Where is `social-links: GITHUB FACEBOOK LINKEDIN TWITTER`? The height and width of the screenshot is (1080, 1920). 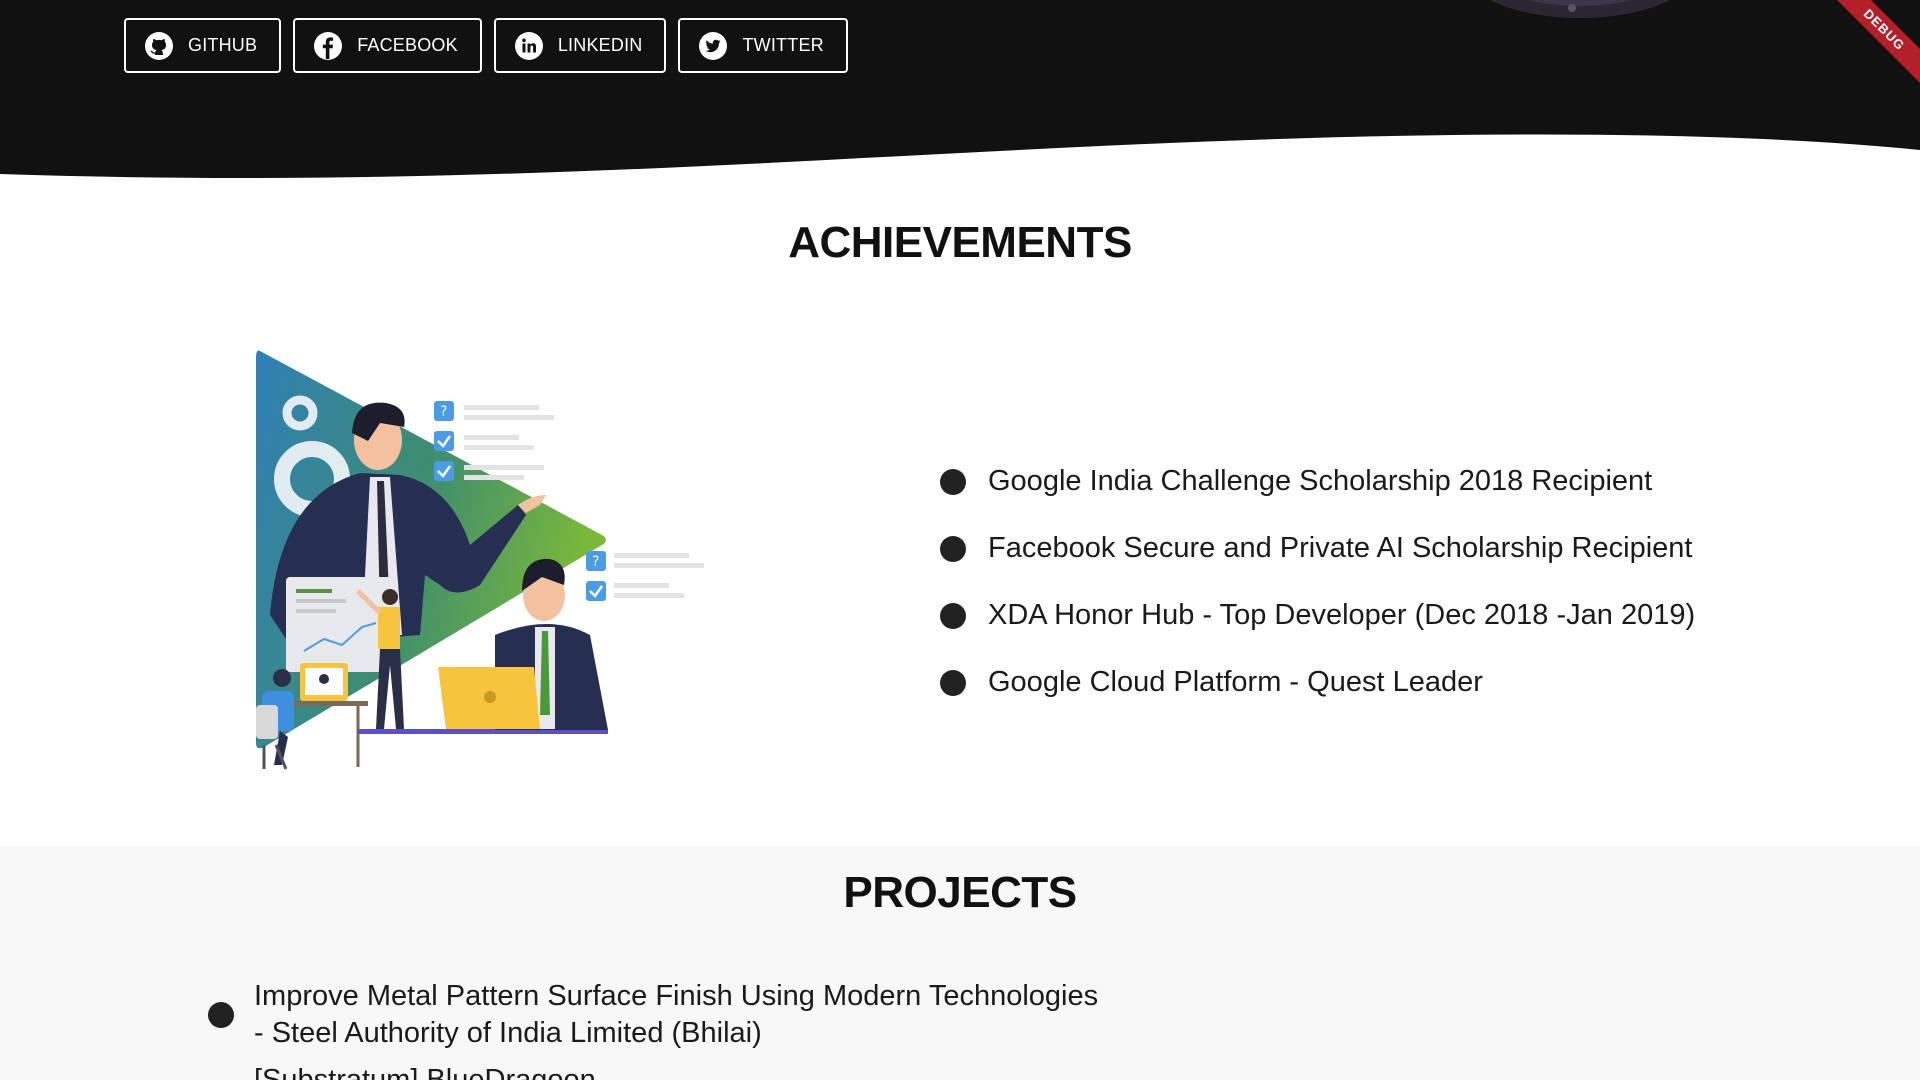
social-links: GITHUB FACEBOOK LINKEDIN TWITTER is located at coordinates (486, 45).